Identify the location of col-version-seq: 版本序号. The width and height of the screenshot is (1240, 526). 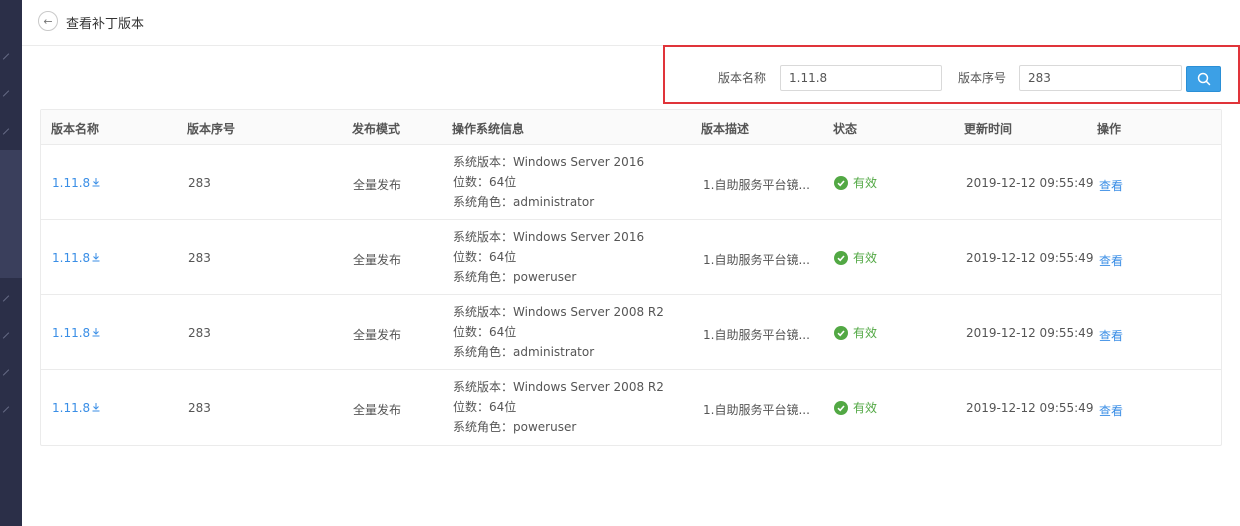
(211, 129).